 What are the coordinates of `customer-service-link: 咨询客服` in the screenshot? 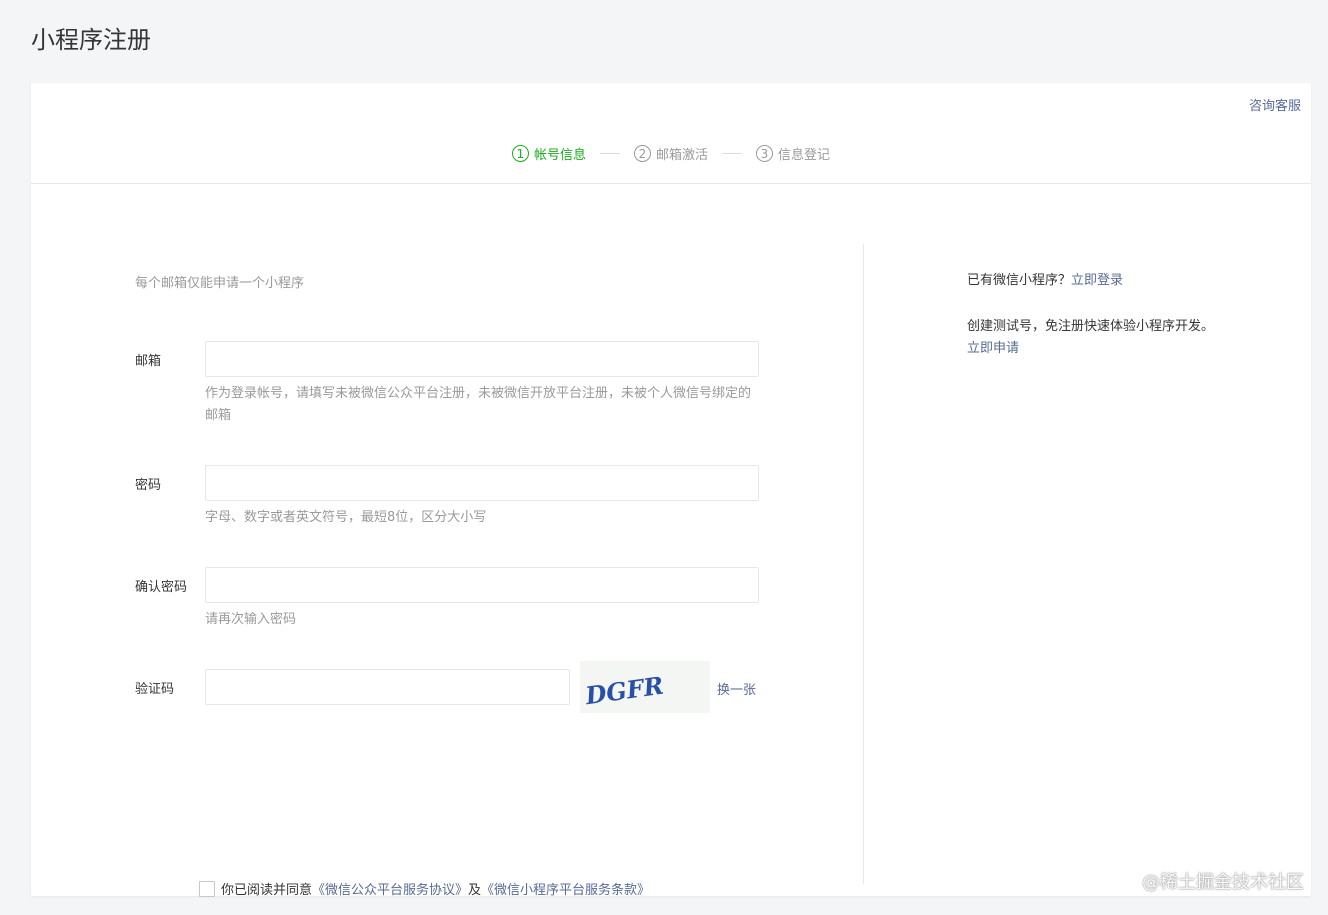 It's located at (1275, 104).